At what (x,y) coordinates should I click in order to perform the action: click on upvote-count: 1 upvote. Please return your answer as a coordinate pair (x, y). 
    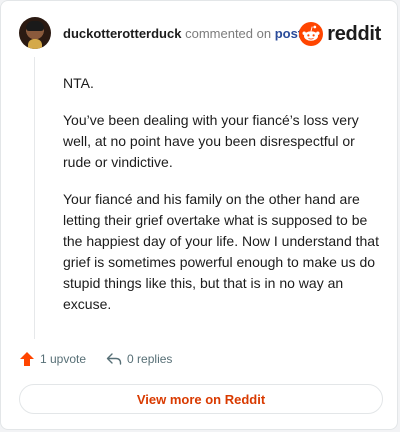
    Looking at the image, I should click on (63, 359).